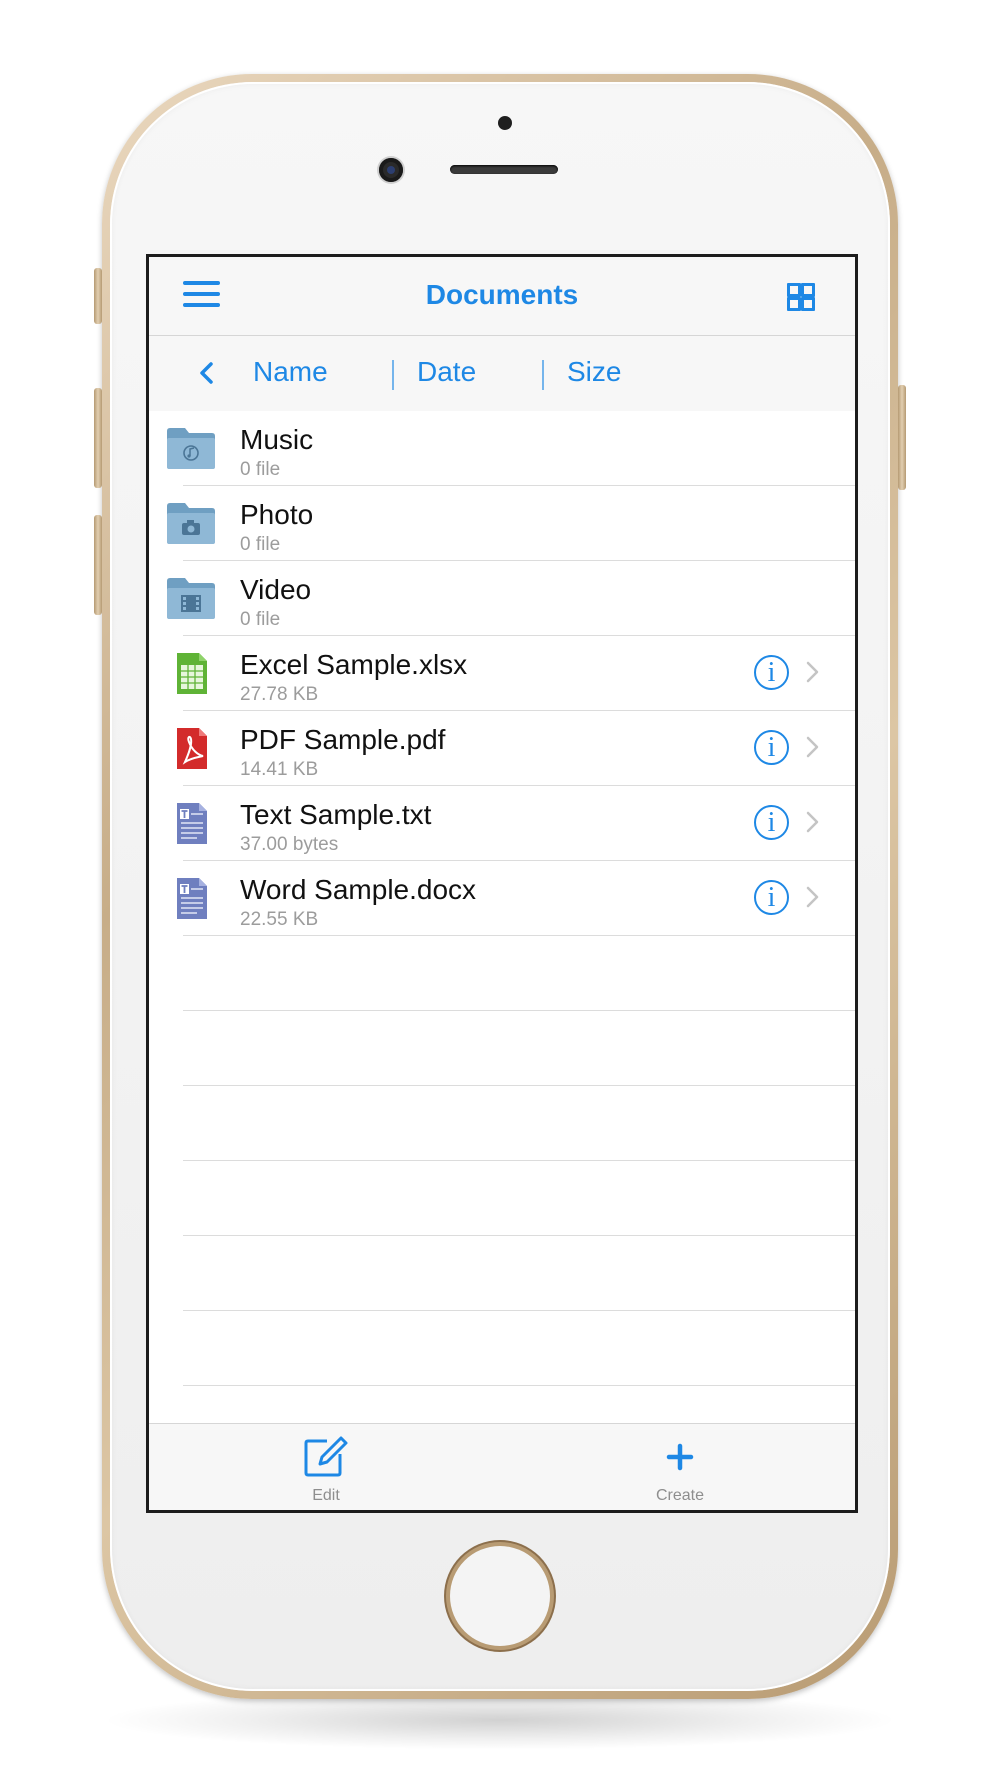 This screenshot has width=1000, height=1778. What do you see at coordinates (206, 373) in the screenshot?
I see `chevron-left-icon` at bounding box center [206, 373].